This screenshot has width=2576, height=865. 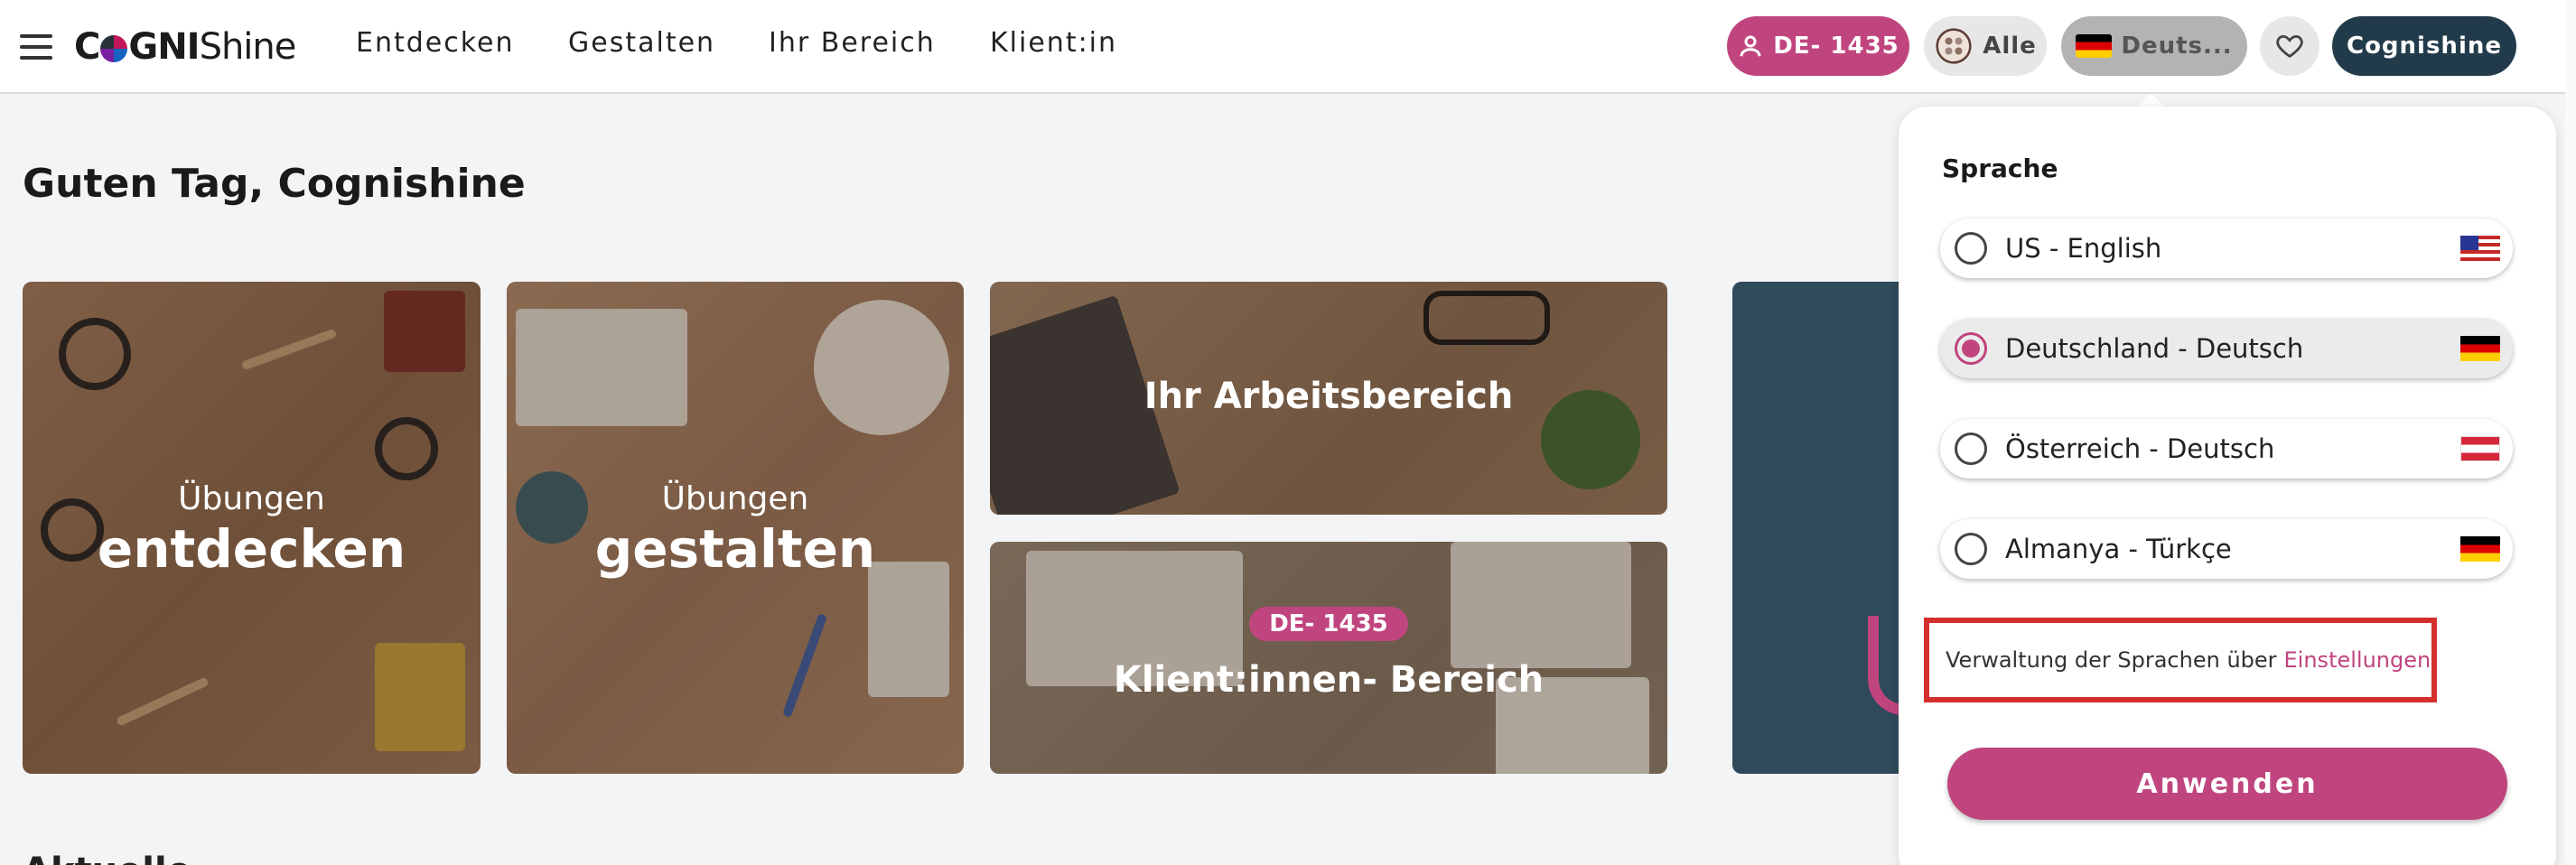 What do you see at coordinates (641, 43) in the screenshot?
I see `nav-gestalten: Gestalten` at bounding box center [641, 43].